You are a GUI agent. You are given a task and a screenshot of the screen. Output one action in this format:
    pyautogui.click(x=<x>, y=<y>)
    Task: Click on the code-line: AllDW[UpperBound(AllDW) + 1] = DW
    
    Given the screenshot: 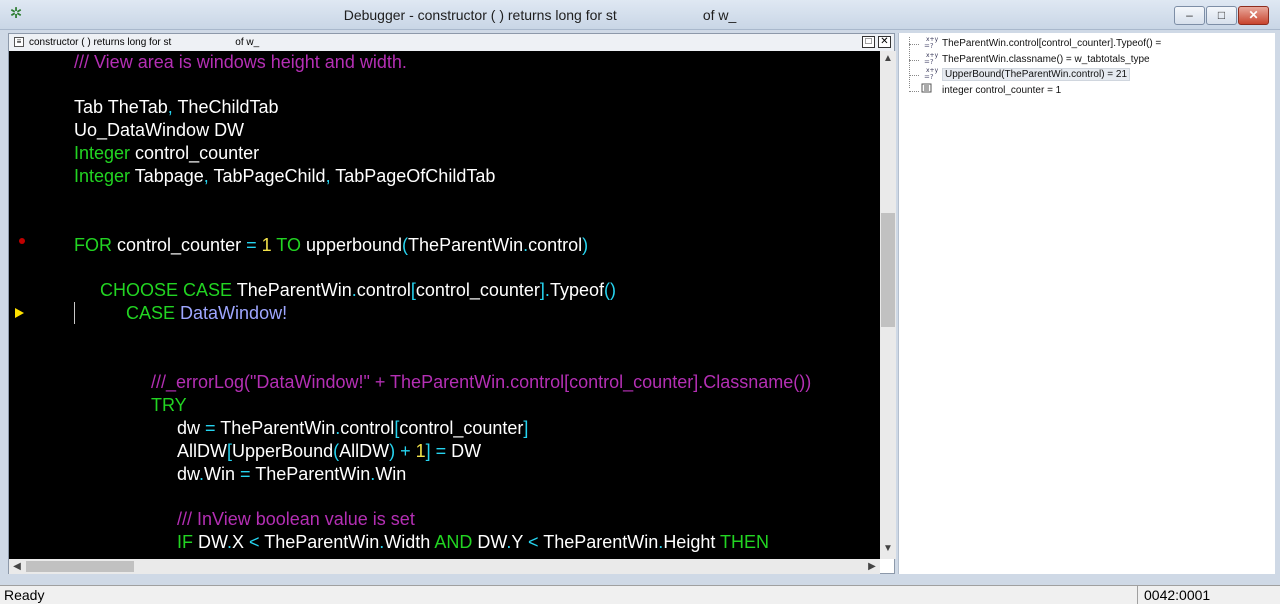 What is the action you would take?
    pyautogui.click(x=329, y=451)
    